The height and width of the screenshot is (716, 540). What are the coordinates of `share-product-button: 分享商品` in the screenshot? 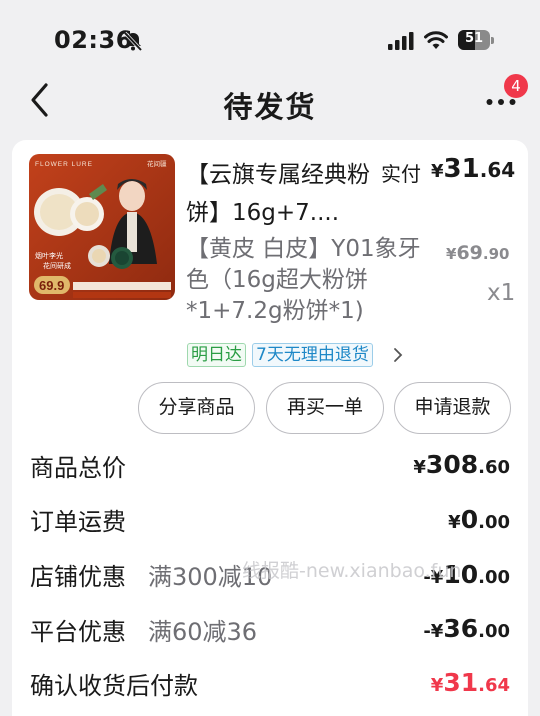 It's located at (196, 408).